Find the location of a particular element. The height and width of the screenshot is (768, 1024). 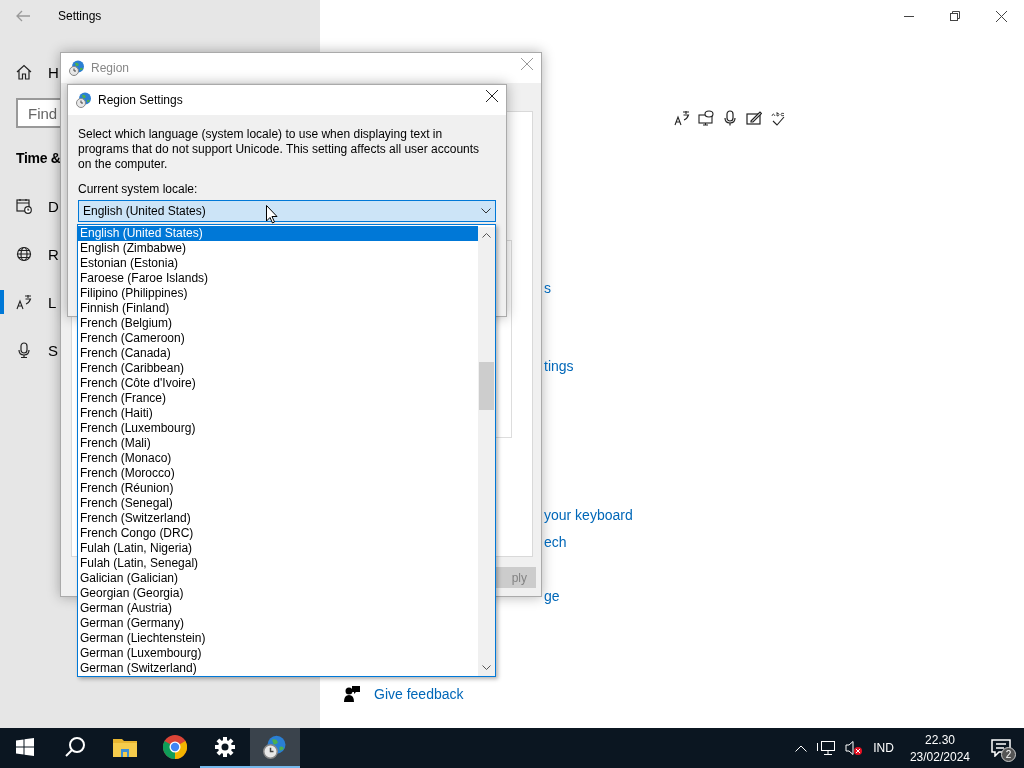

settings-link: s is located at coordinates (547, 288).